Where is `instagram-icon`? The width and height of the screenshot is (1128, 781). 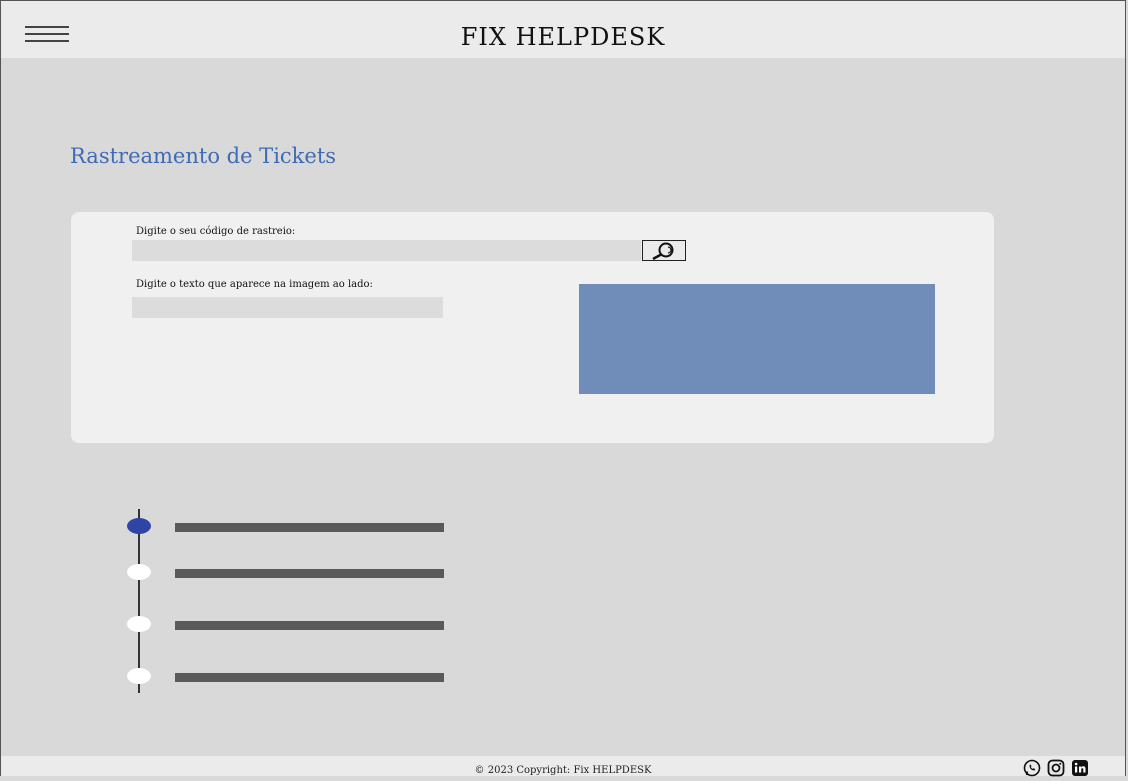
instagram-icon is located at coordinates (1056, 768).